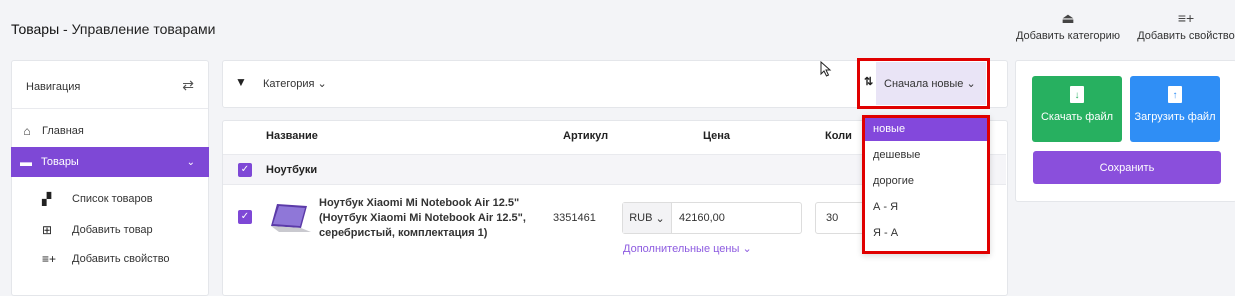 This screenshot has width=1235, height=296. What do you see at coordinates (188, 85) in the screenshot?
I see `swap-icon: ⇄` at bounding box center [188, 85].